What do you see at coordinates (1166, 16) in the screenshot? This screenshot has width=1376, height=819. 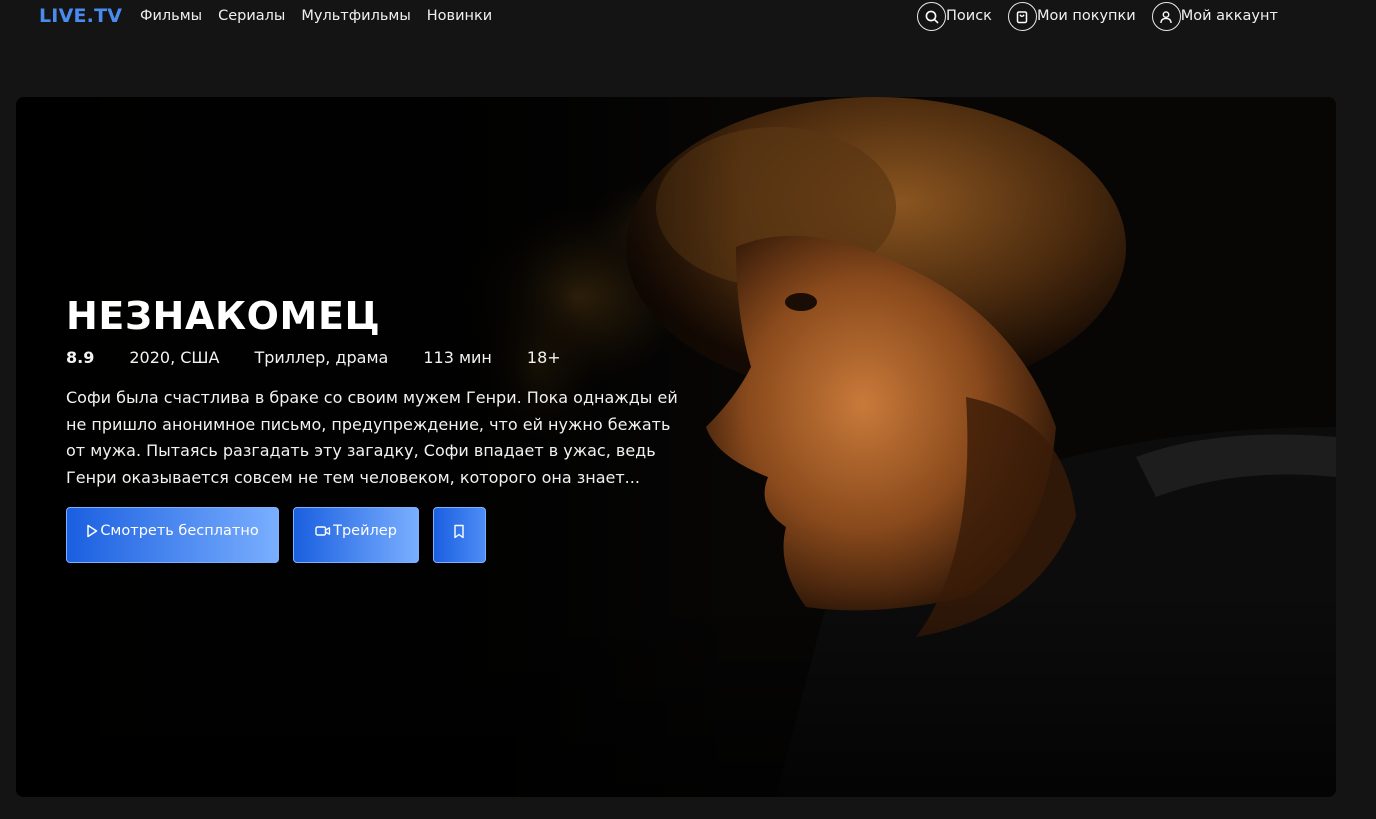 I see `user-icon` at bounding box center [1166, 16].